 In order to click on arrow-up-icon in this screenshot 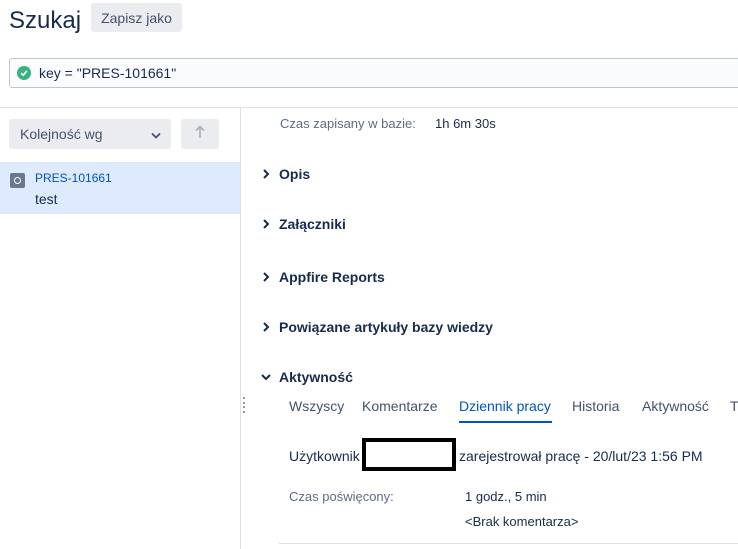, I will do `click(200, 134)`.